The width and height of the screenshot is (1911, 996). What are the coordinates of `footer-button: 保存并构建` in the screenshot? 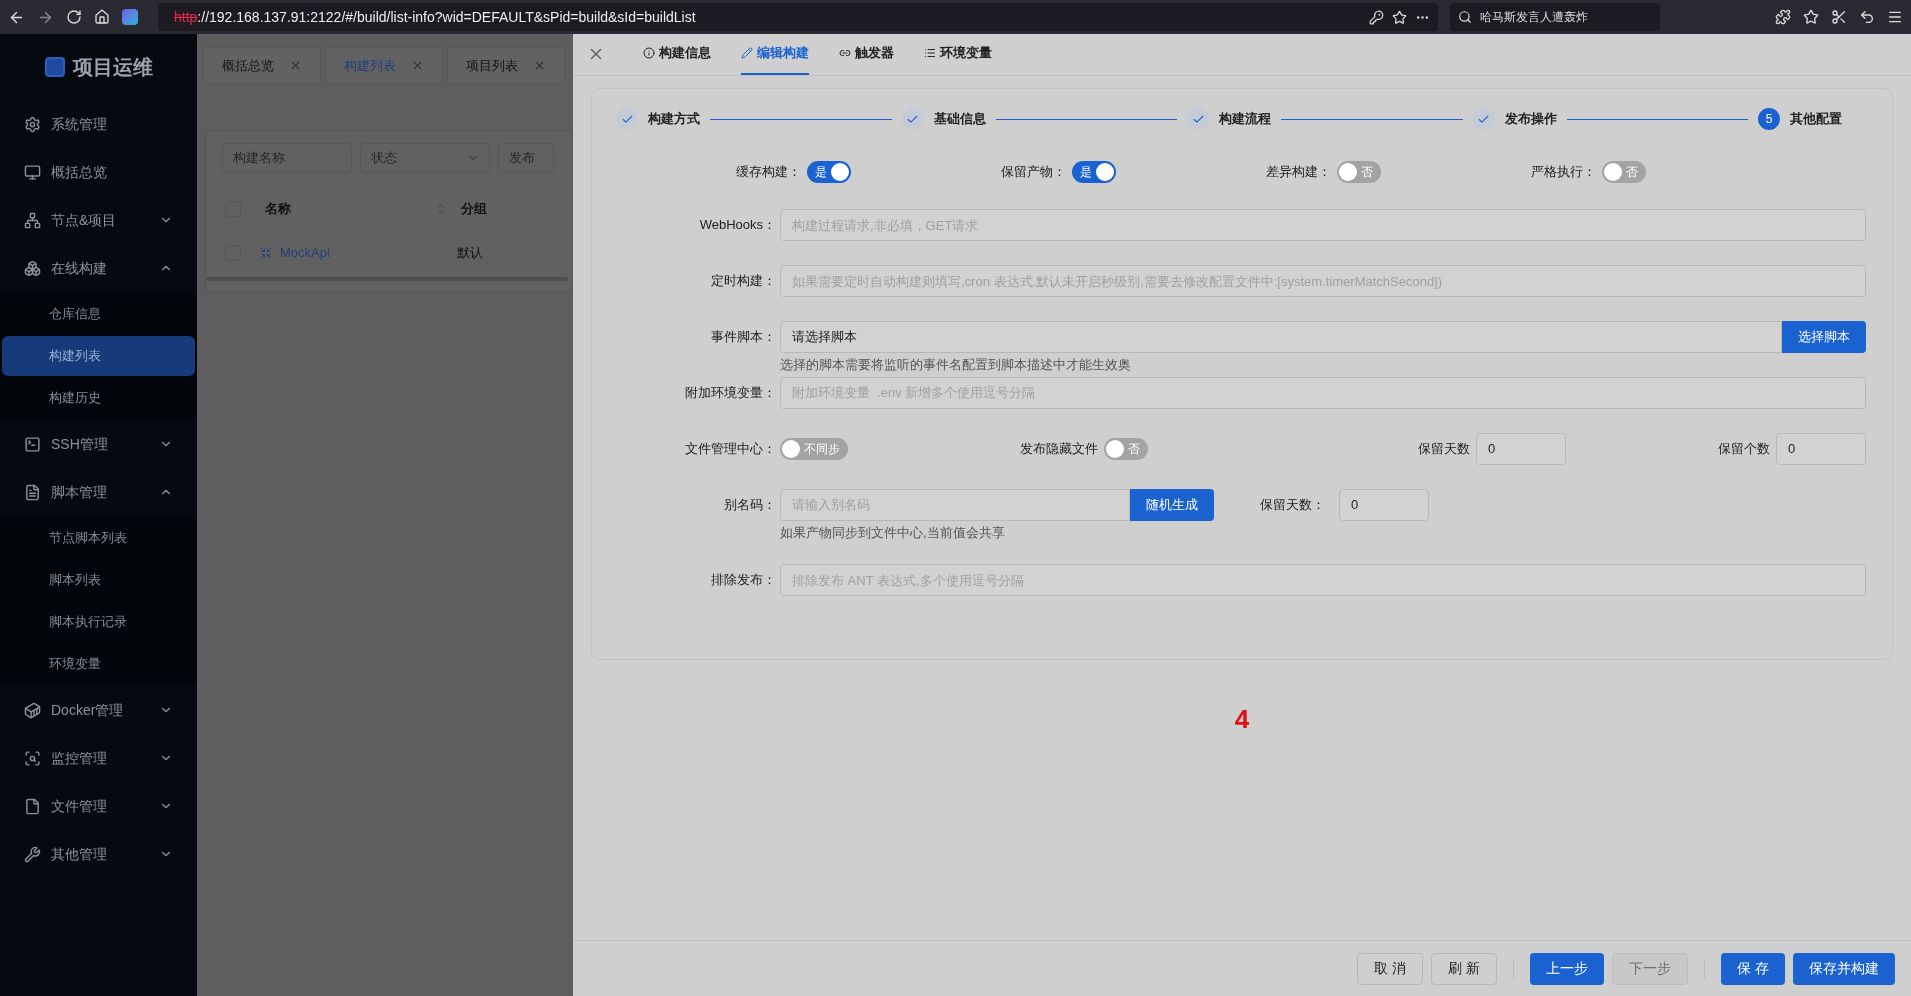 It's located at (1844, 968).